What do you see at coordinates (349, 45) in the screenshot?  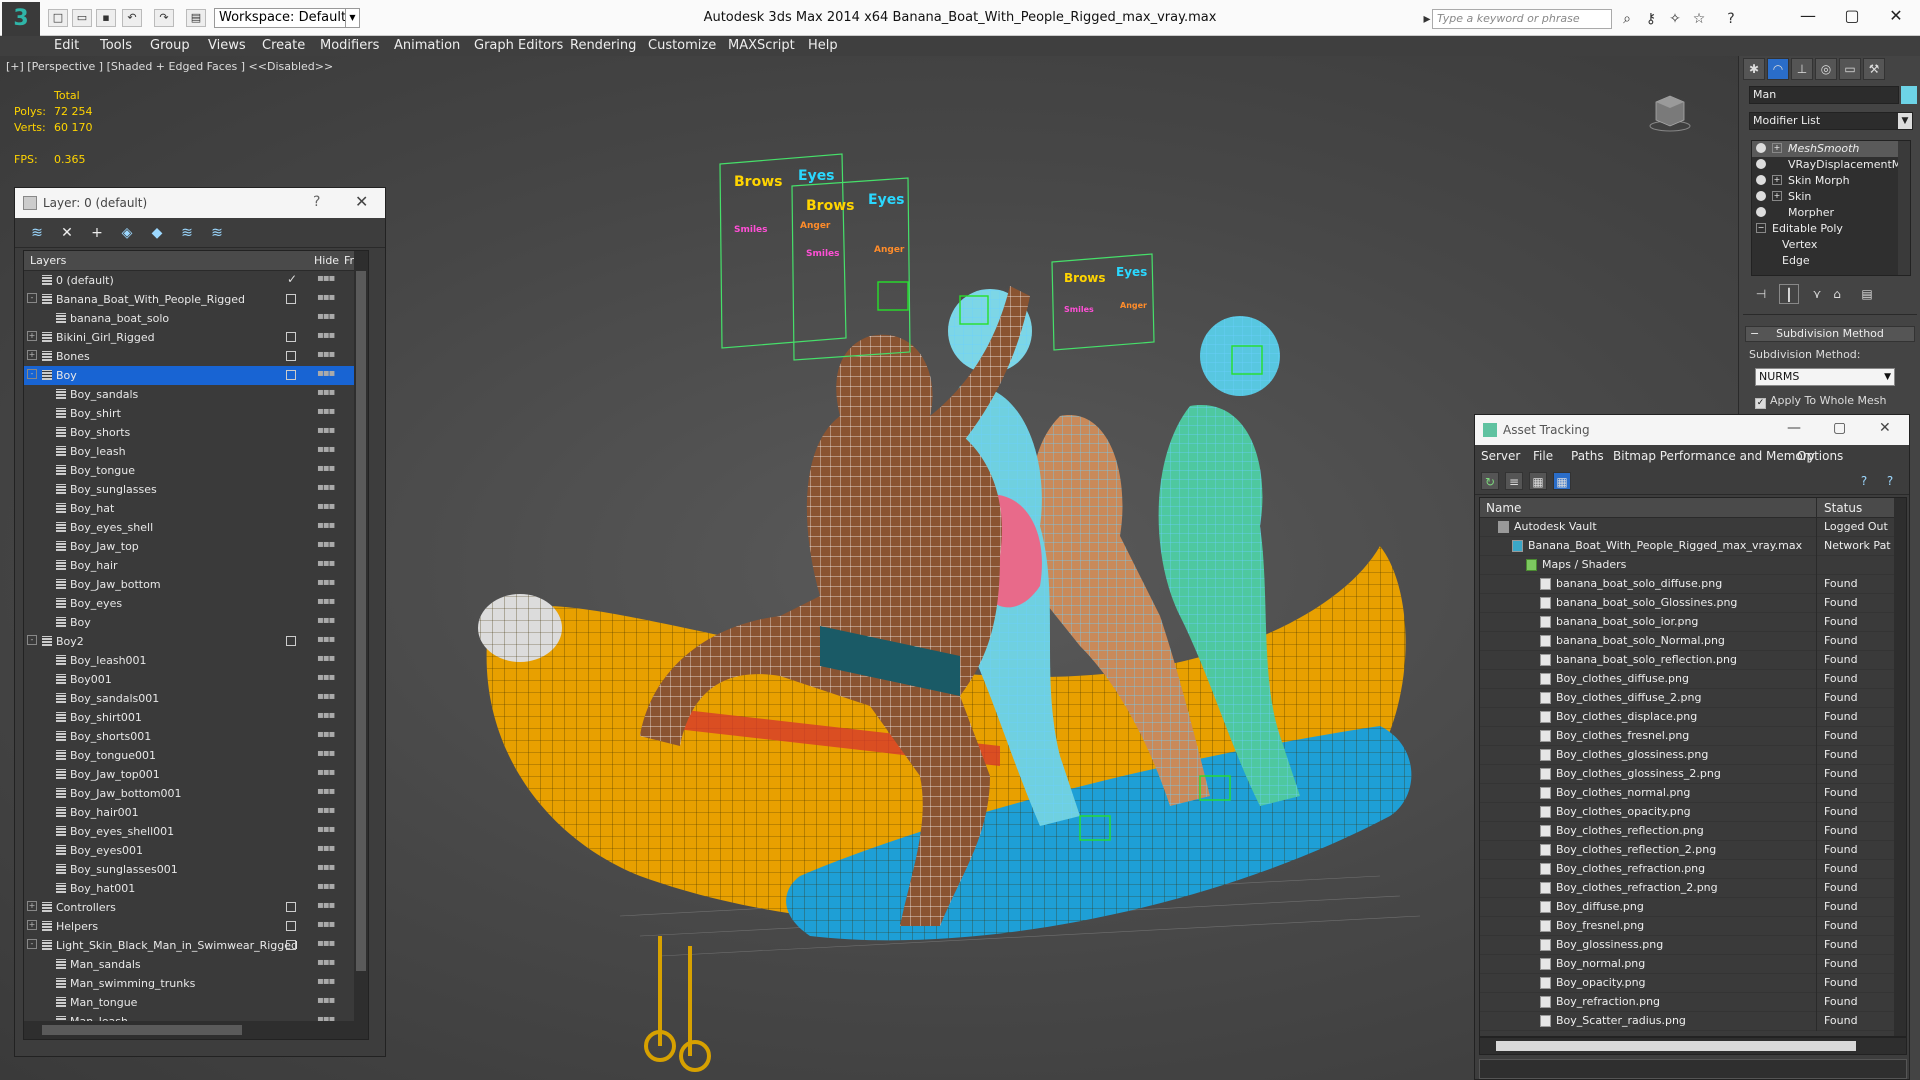 I see `menu-modifiers: Modifiers` at bounding box center [349, 45].